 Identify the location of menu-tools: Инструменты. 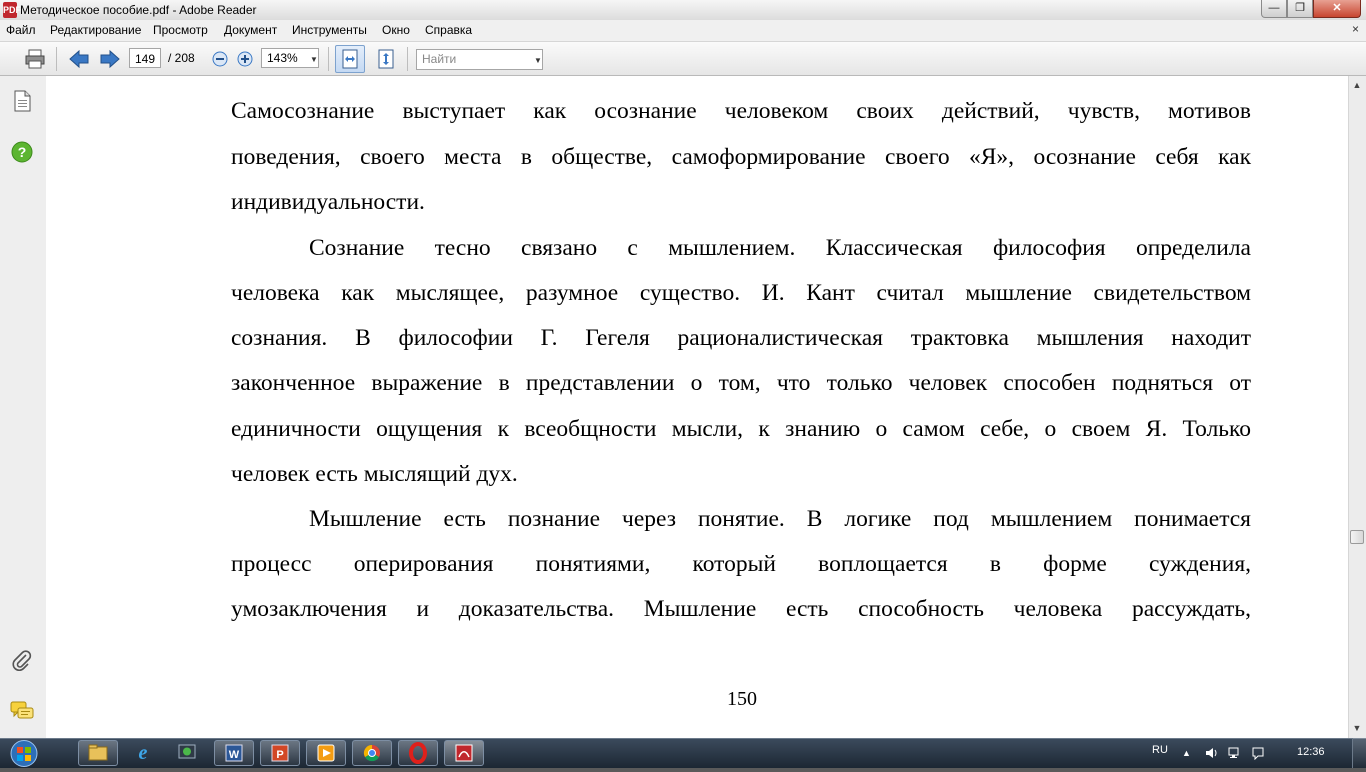
(329, 30).